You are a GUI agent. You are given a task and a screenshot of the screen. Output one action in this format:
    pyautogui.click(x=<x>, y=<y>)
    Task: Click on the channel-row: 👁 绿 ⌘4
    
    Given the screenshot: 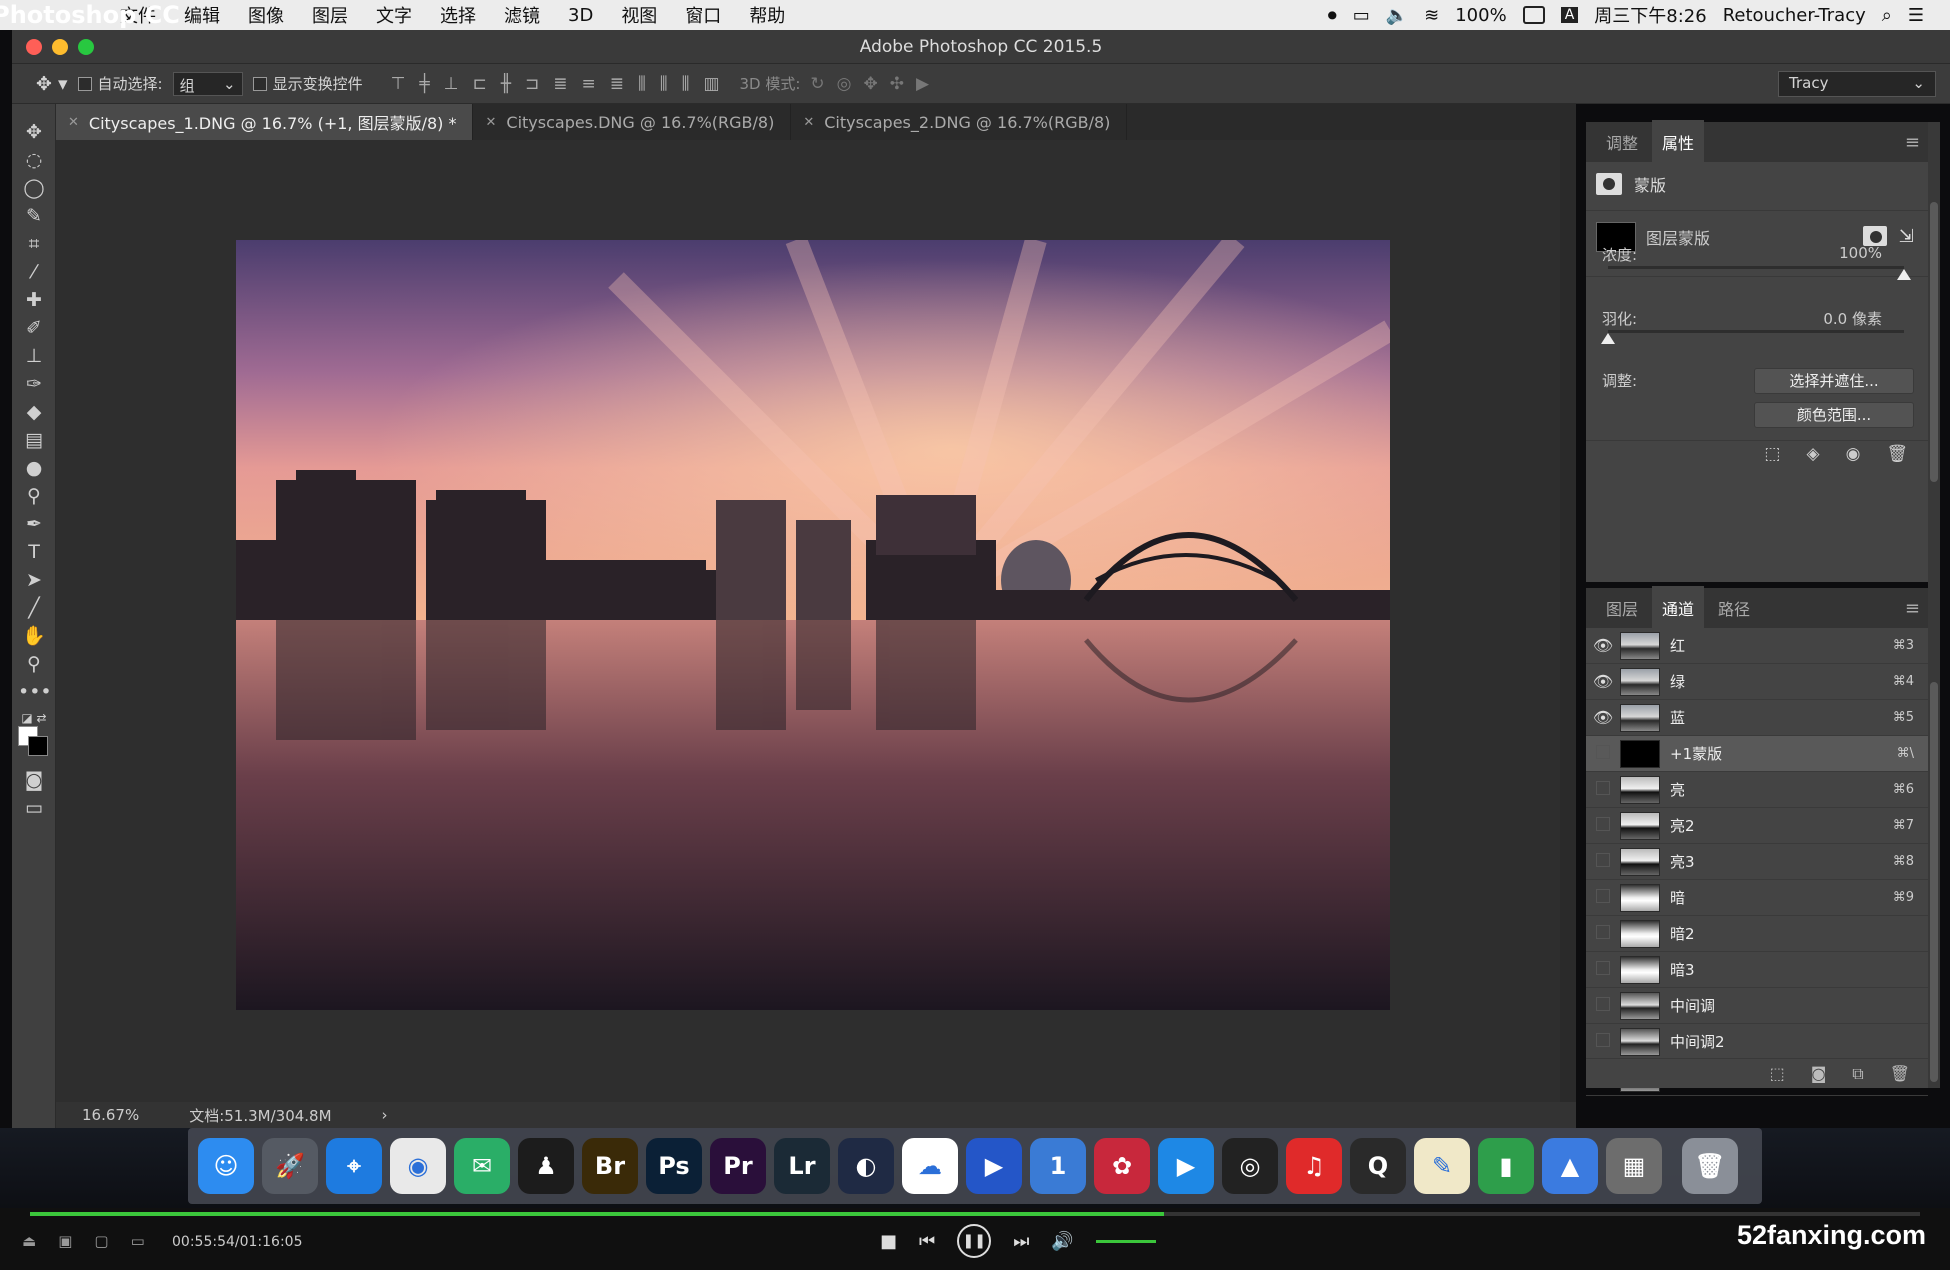 What is the action you would take?
    pyautogui.click(x=1757, y=682)
    